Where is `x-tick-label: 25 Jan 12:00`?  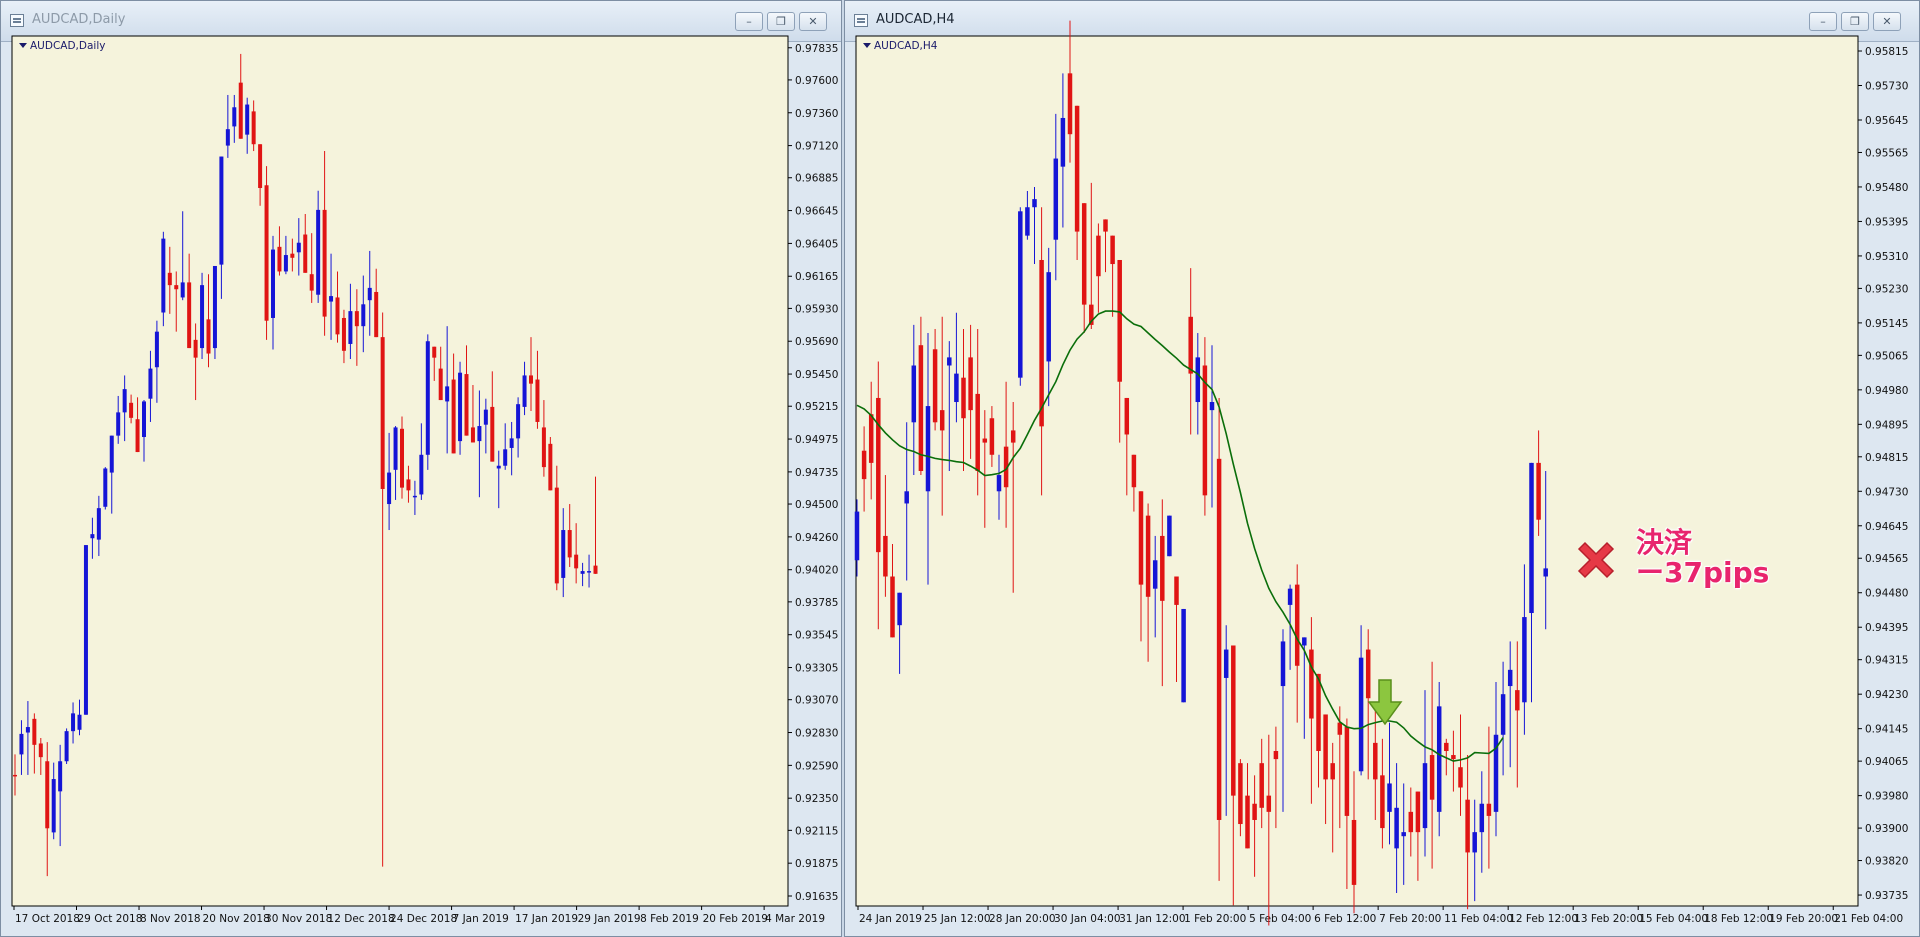 x-tick-label: 25 Jan 12:00 is located at coordinates (957, 919).